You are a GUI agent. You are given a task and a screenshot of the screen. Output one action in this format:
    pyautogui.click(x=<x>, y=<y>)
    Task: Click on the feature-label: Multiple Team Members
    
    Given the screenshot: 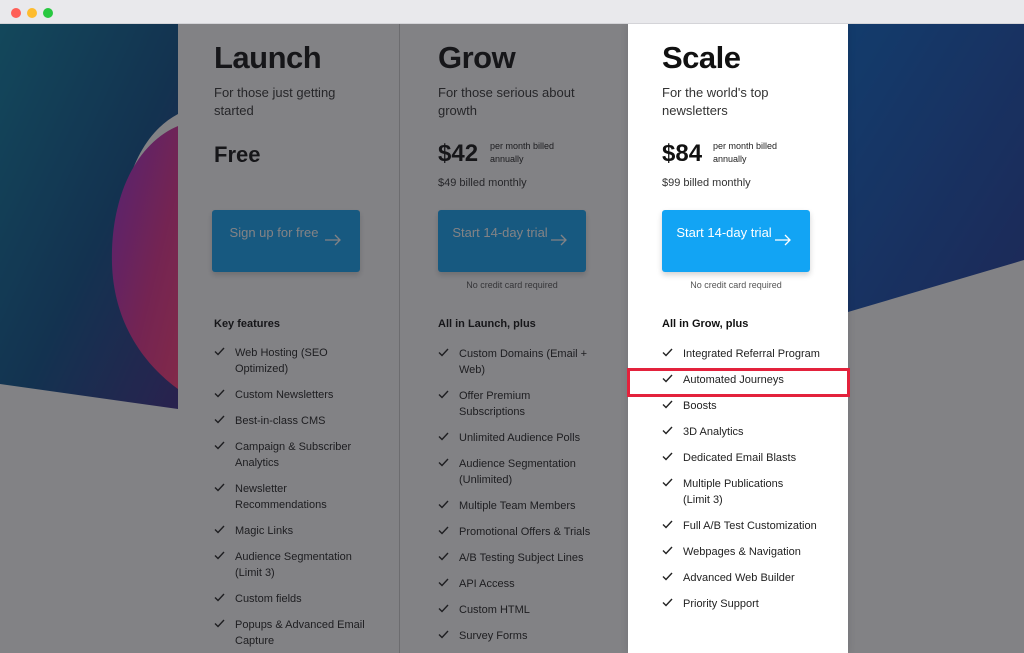 What is the action you would take?
    pyautogui.click(x=517, y=506)
    